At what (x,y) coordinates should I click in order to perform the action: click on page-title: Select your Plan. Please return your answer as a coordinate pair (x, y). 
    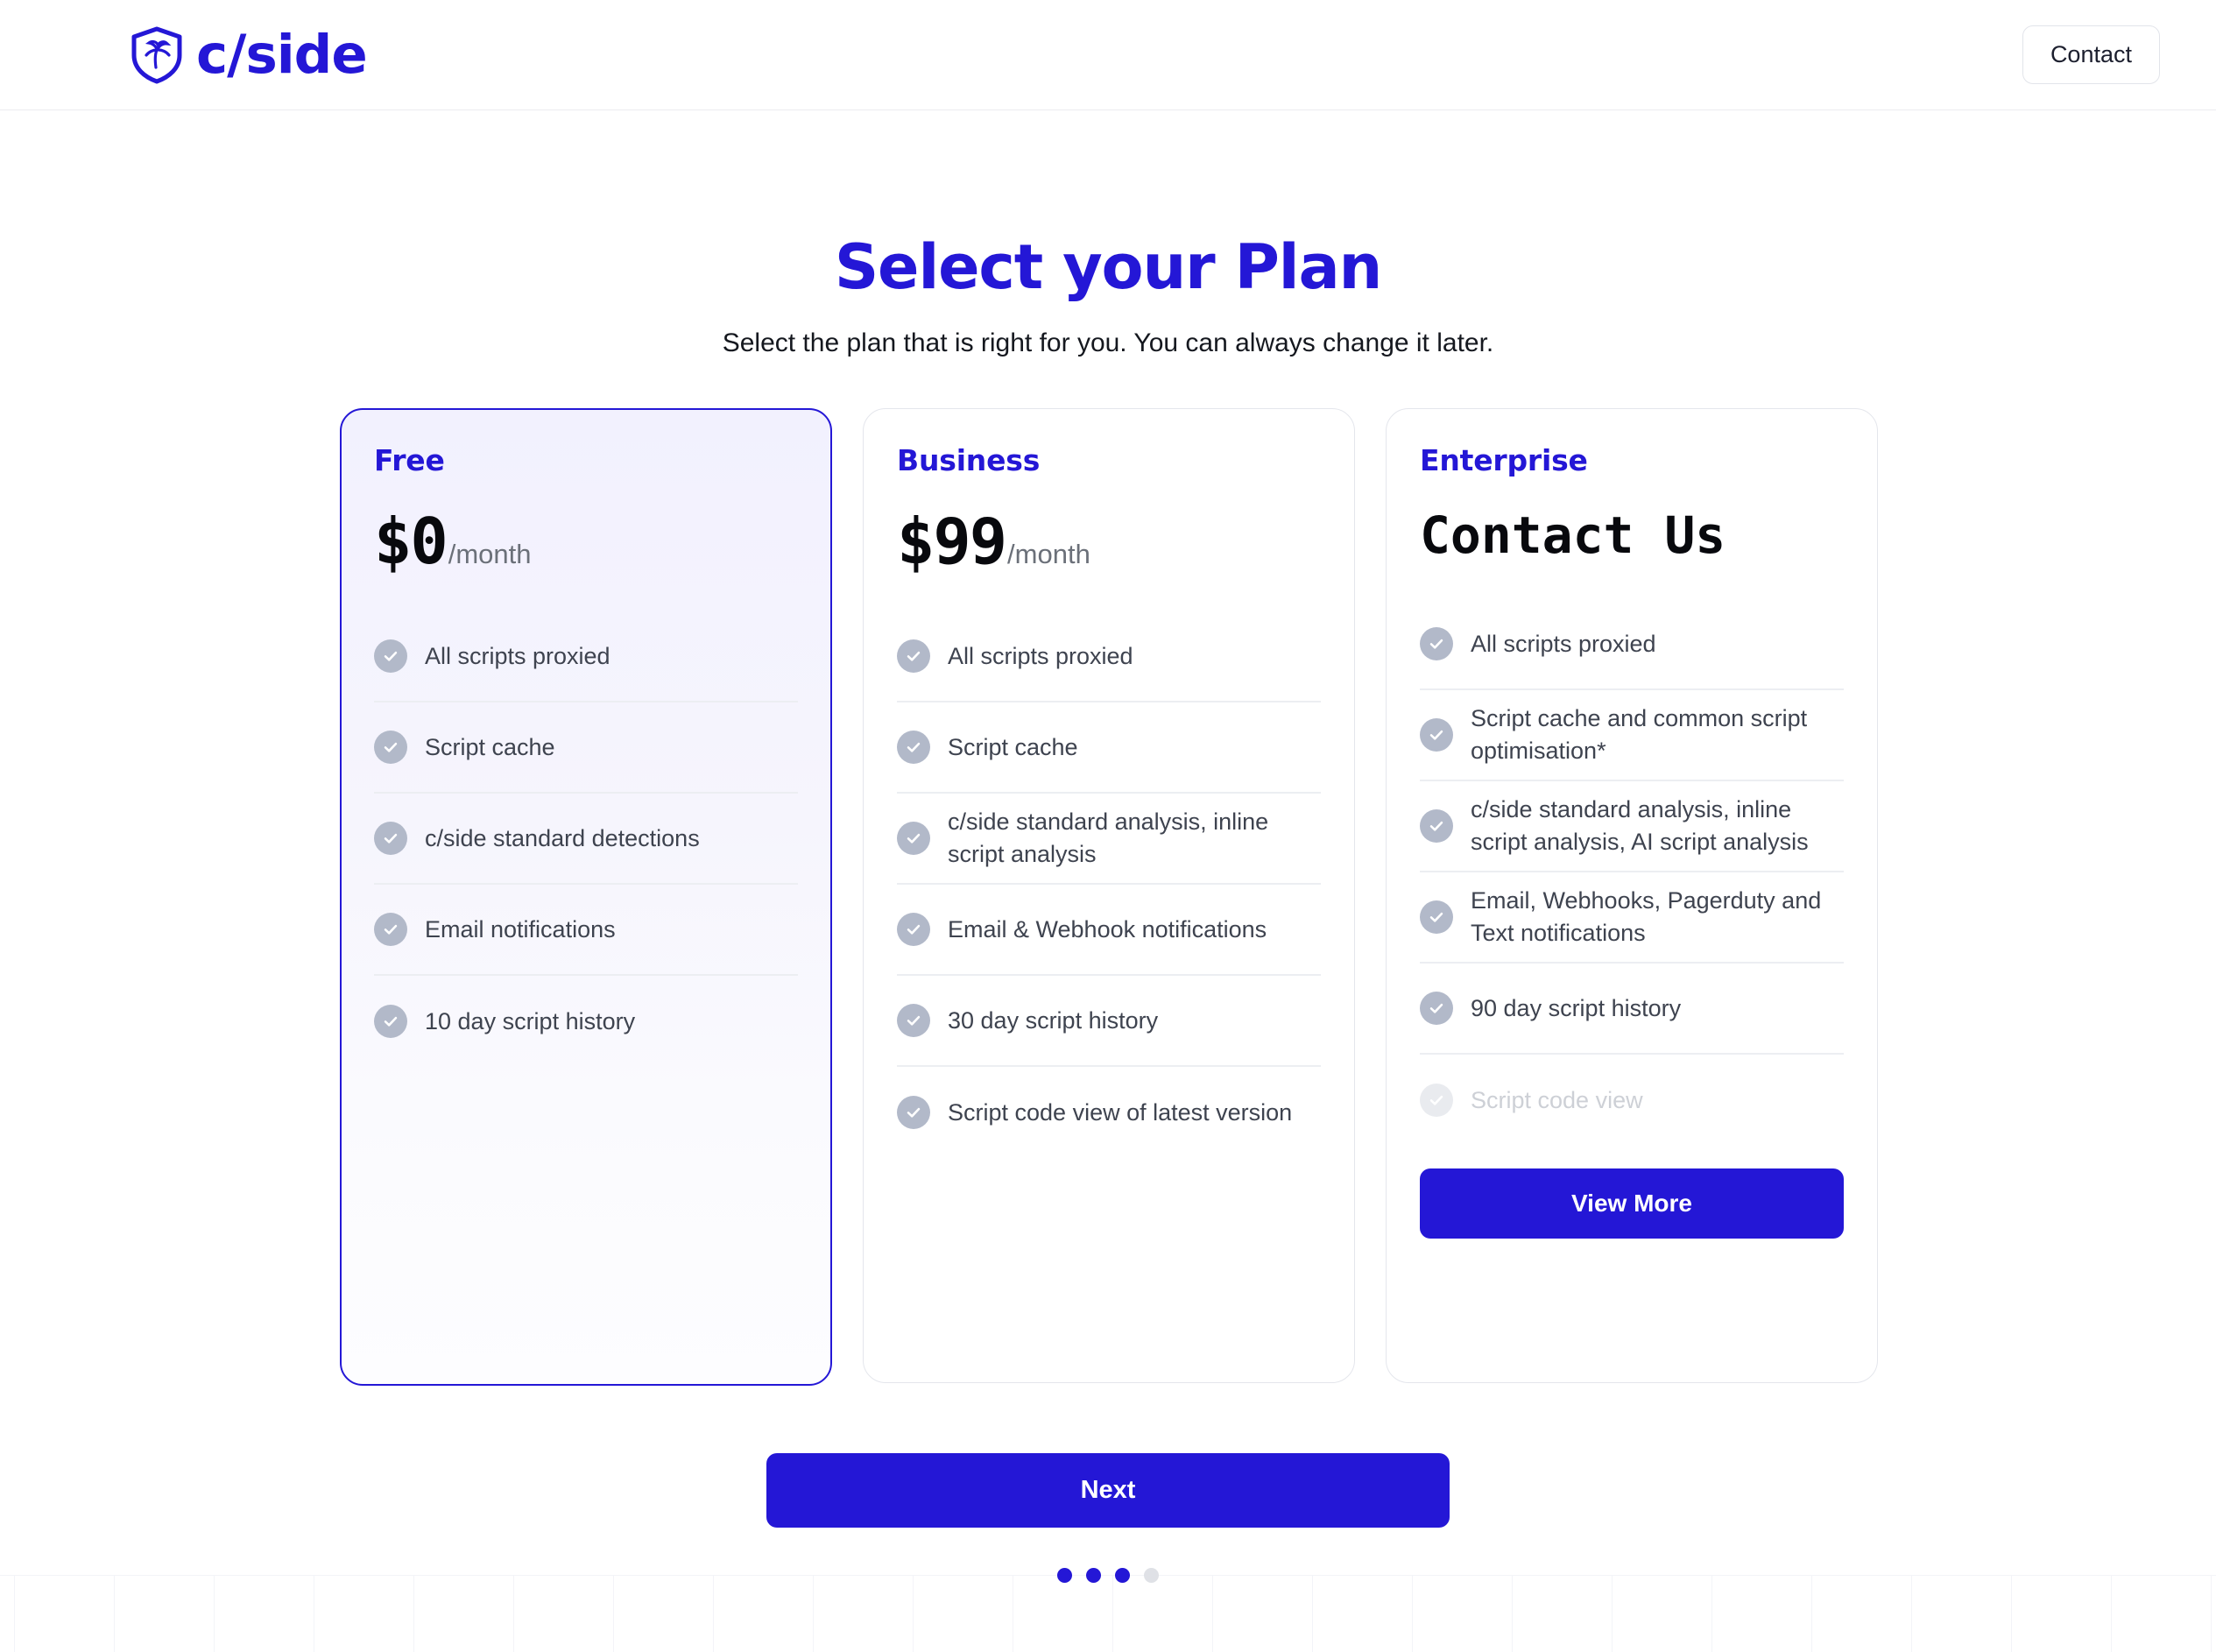
    Looking at the image, I should click on (1108, 267).